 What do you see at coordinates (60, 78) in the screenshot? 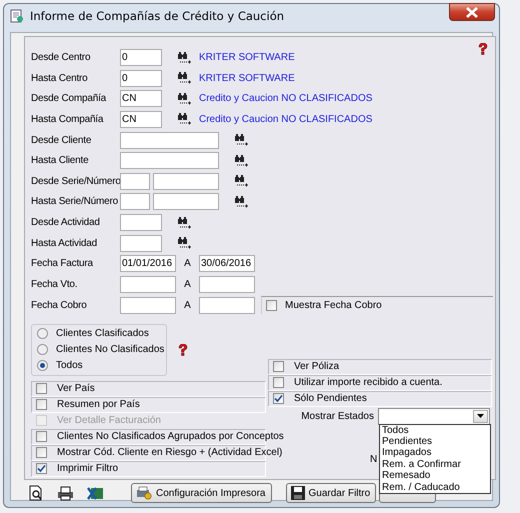
I see `field-label: Hasta Centro` at bounding box center [60, 78].